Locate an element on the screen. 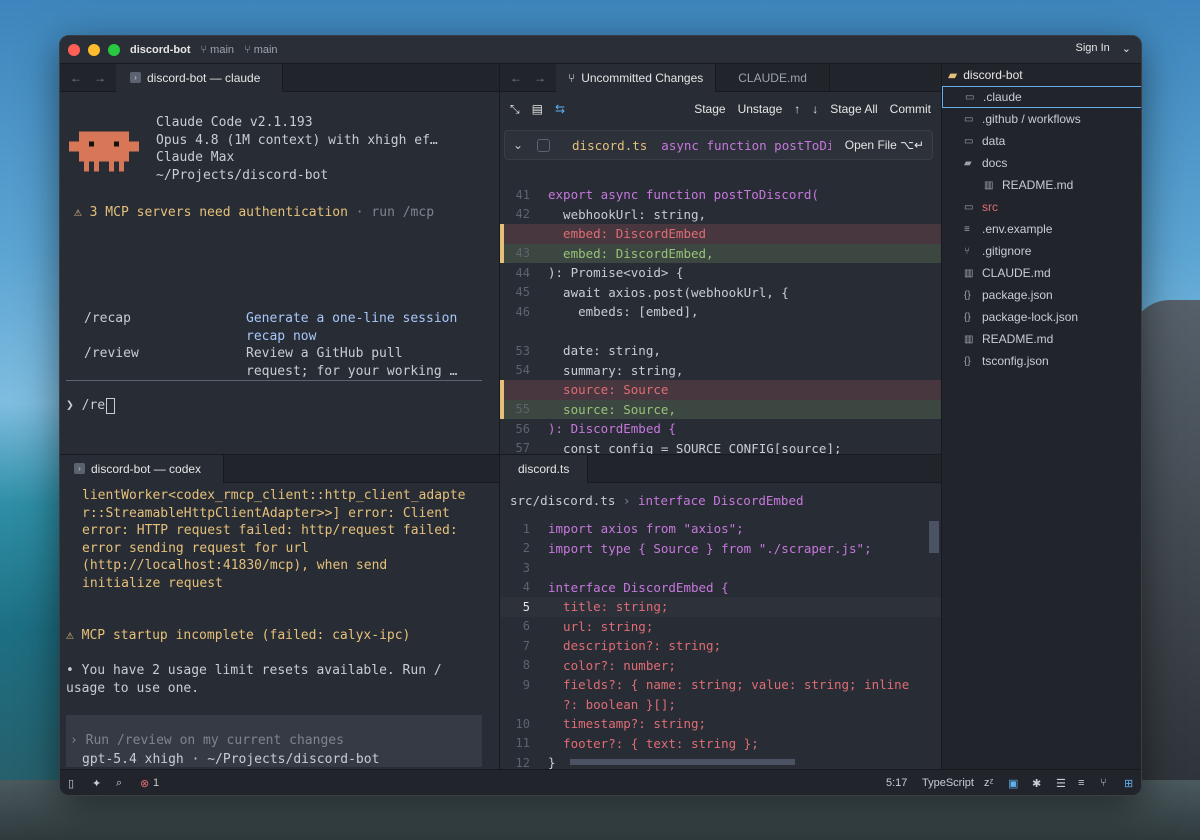  stage-checkbox is located at coordinates (544, 145).